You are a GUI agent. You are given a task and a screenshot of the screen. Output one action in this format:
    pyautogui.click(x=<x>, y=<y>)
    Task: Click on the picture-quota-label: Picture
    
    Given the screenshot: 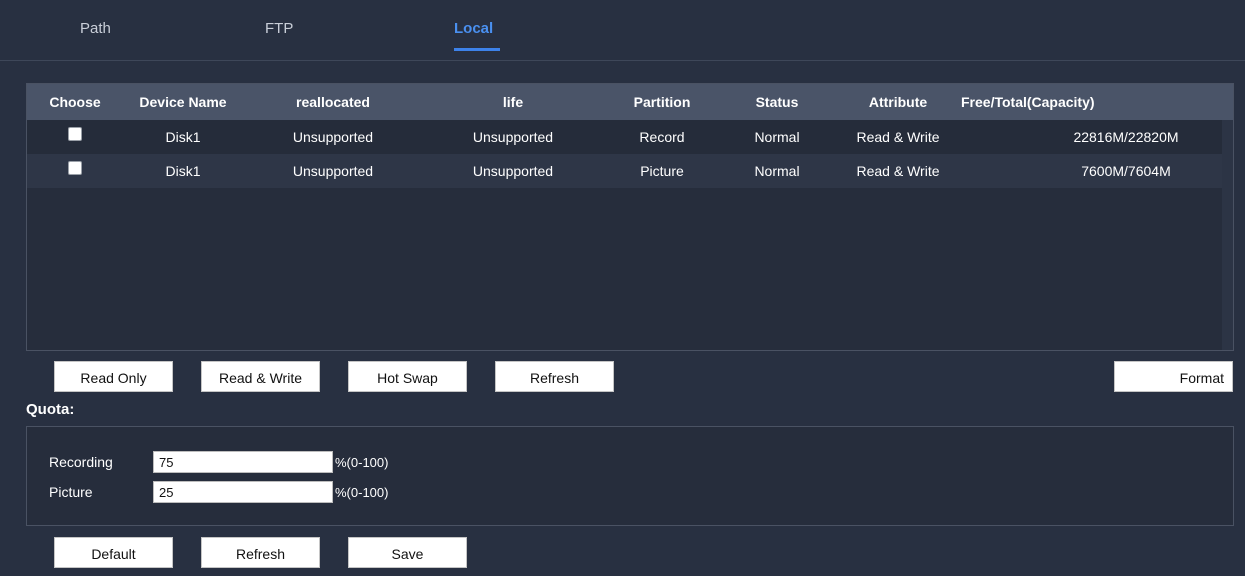 What is the action you would take?
    pyautogui.click(x=71, y=492)
    